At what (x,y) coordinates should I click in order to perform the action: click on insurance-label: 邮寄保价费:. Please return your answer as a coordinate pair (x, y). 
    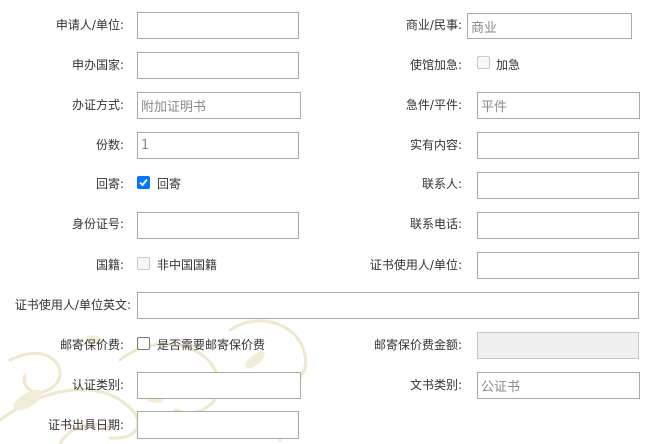
    Looking at the image, I should click on (91, 345).